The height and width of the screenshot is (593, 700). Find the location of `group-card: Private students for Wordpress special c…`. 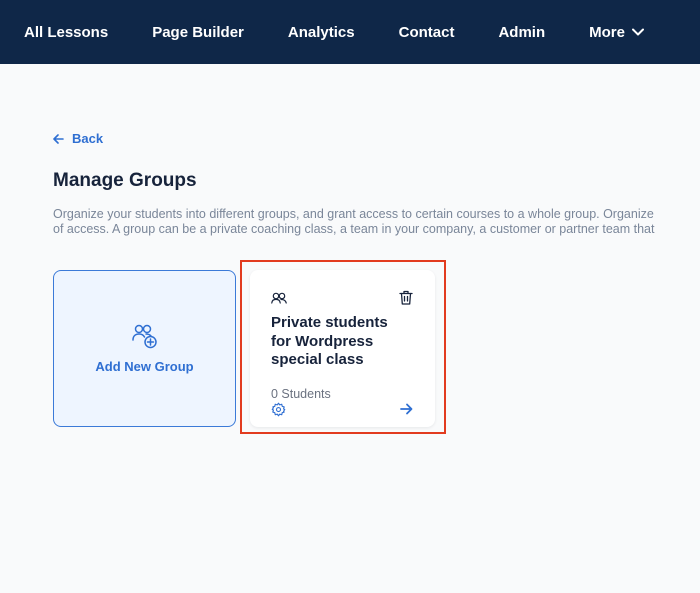

group-card: Private students for Wordpress special c… is located at coordinates (342, 348).